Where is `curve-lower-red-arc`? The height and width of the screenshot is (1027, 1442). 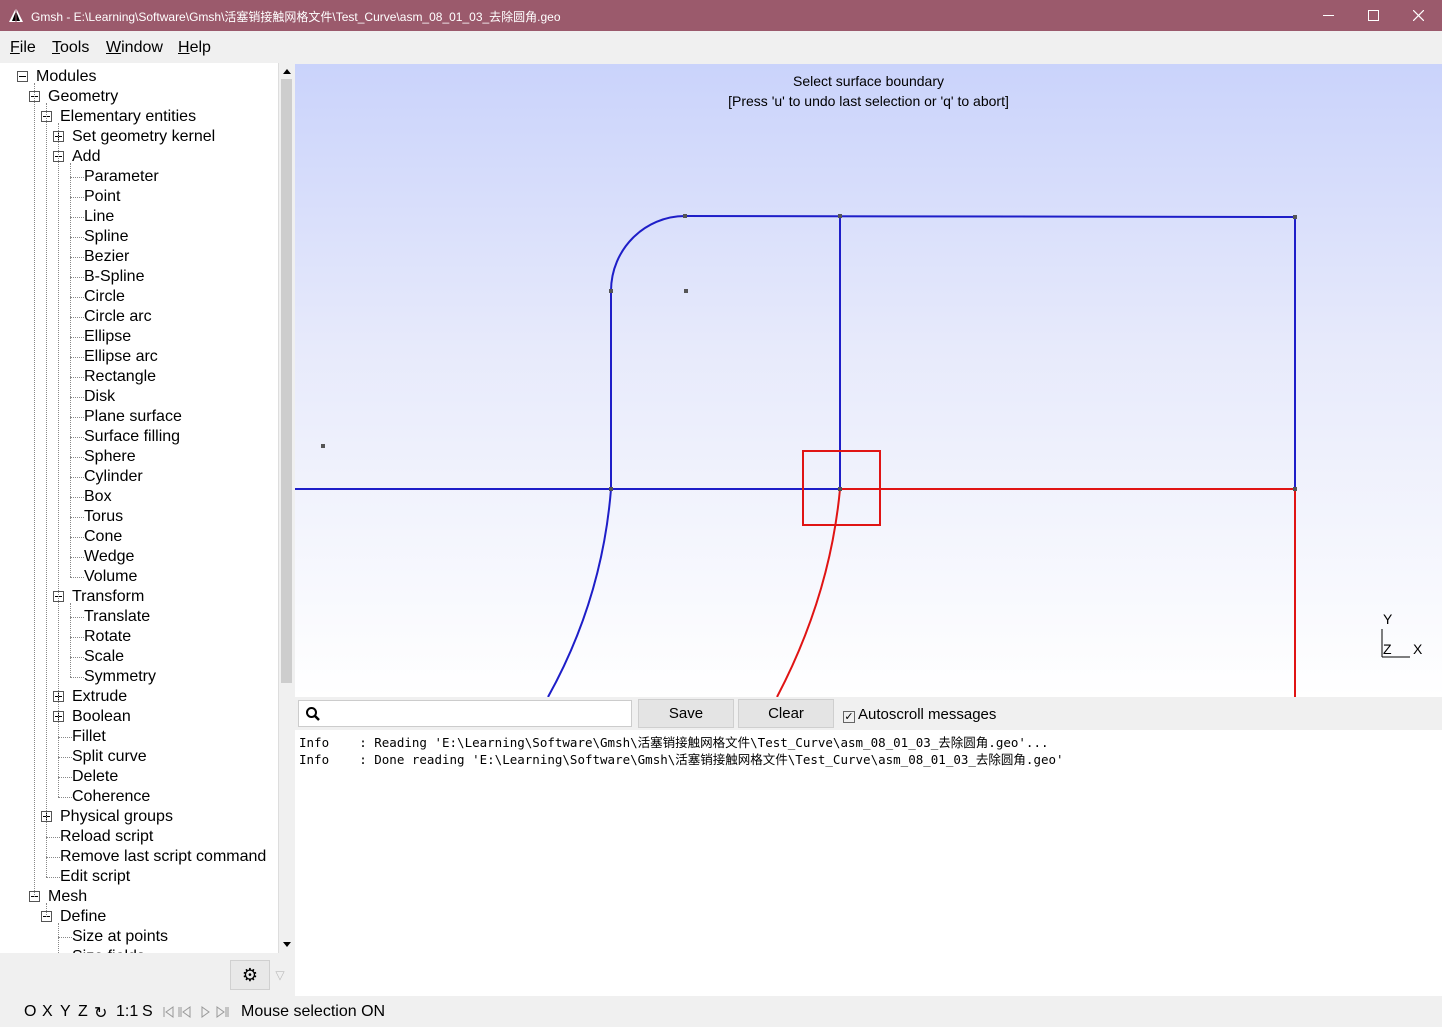 curve-lower-red-arc is located at coordinates (808, 592).